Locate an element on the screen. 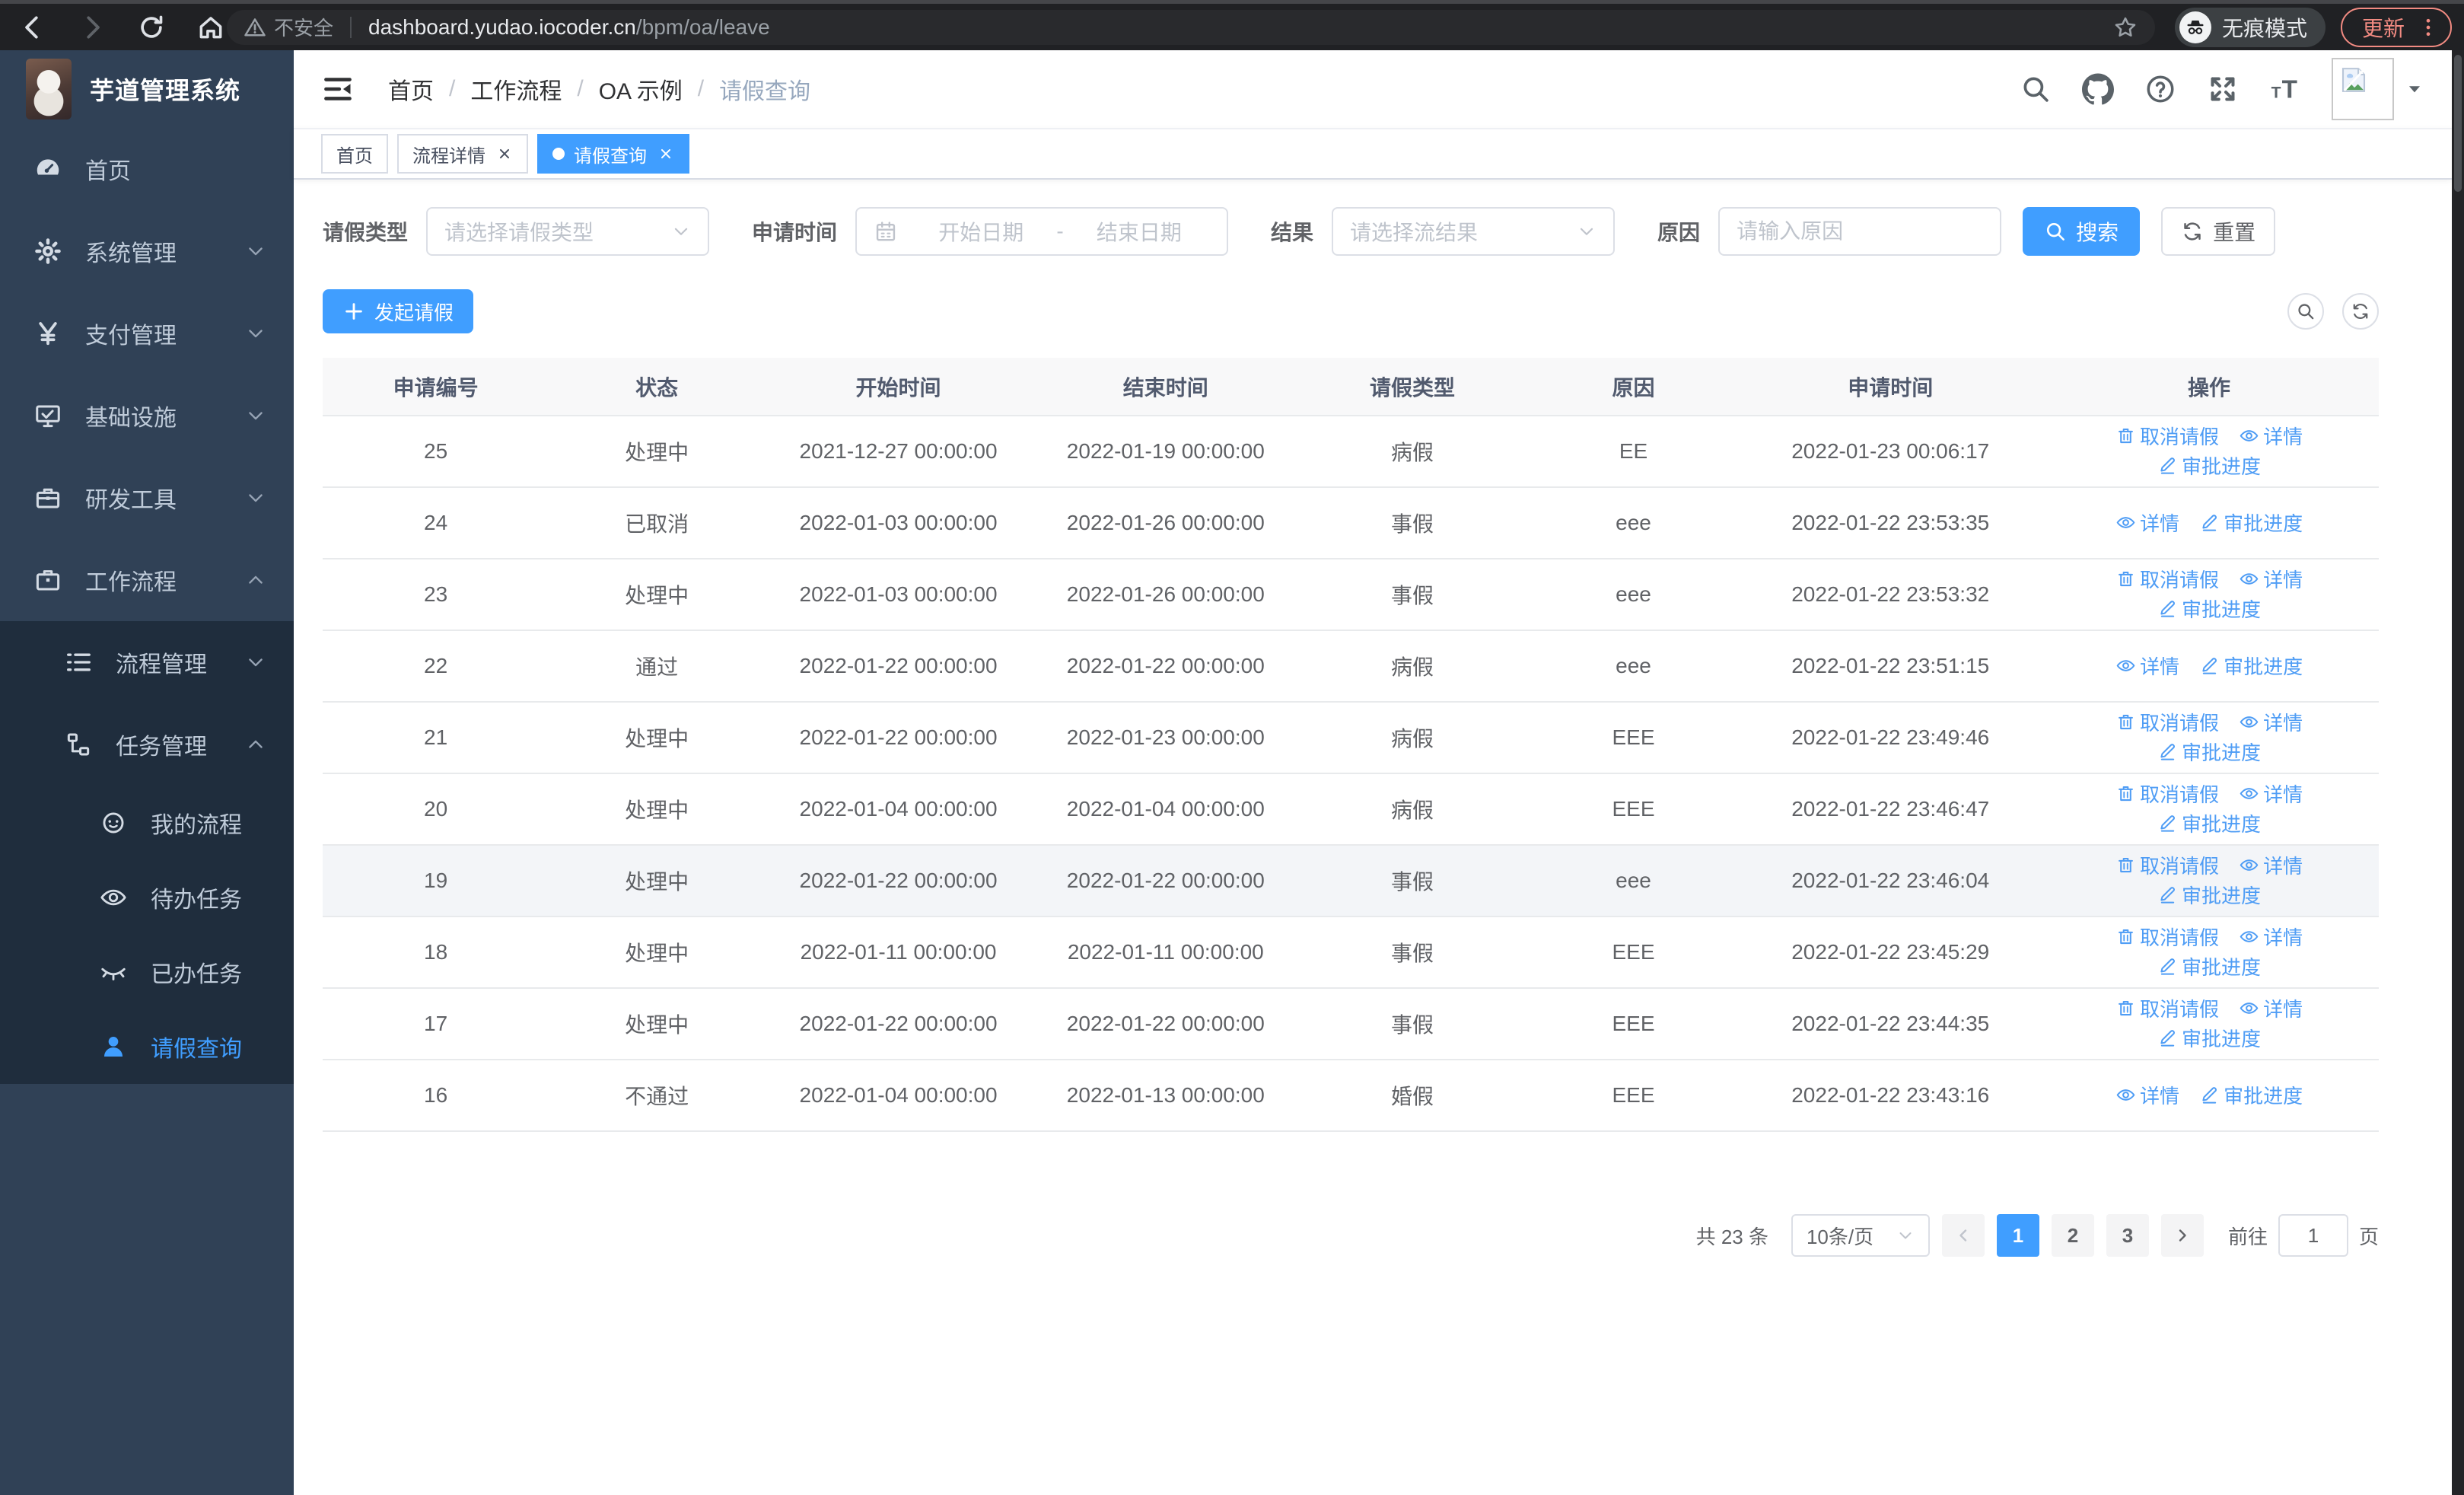  browser-forward-icon is located at coordinates (92, 28).